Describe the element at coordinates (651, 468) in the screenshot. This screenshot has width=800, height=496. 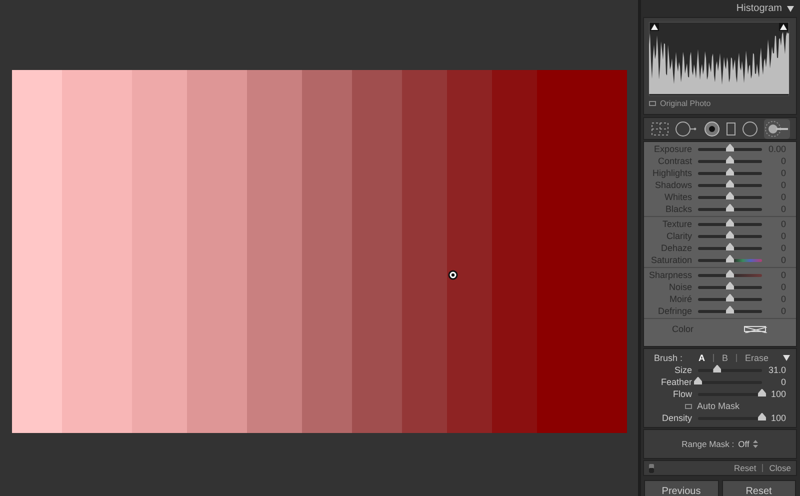
I see `toggle-switch-icon` at that location.